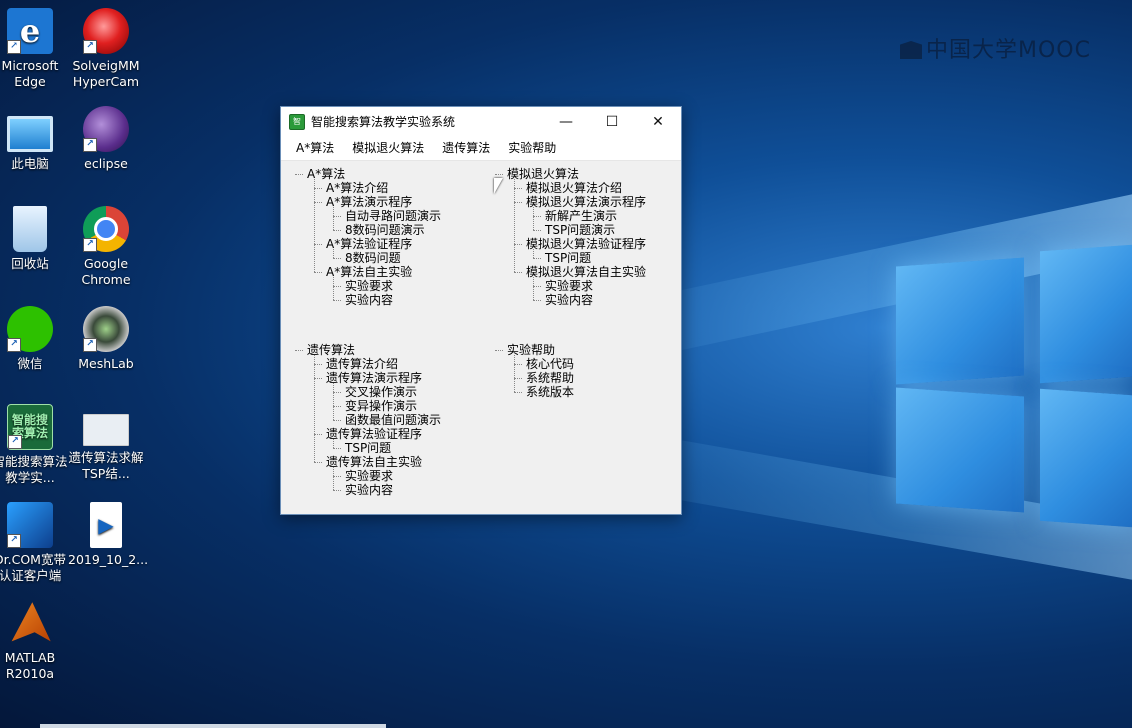 Image resolution: width=1132 pixels, height=728 pixels. What do you see at coordinates (369, 272) in the screenshot?
I see `tree-node: A*算法自主实验` at bounding box center [369, 272].